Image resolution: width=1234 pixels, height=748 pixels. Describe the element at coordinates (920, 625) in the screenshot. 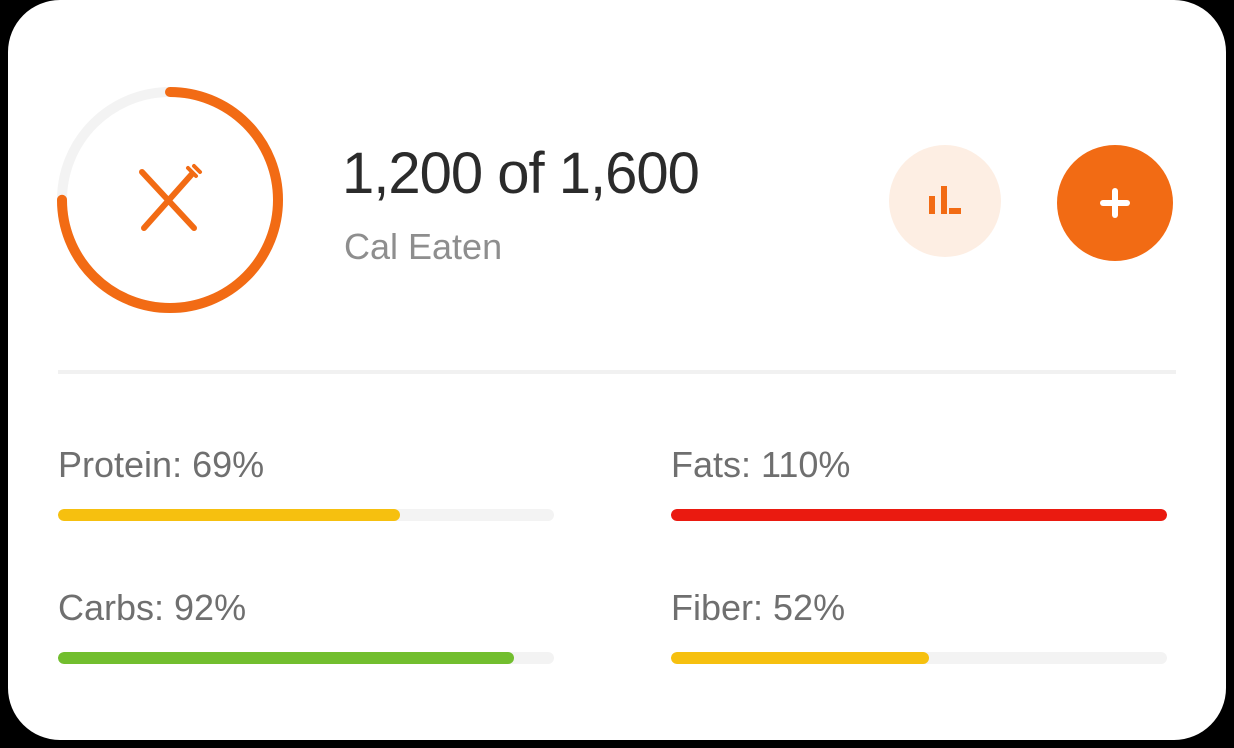

I see `macro-fiber: Fiber: 52%` at that location.